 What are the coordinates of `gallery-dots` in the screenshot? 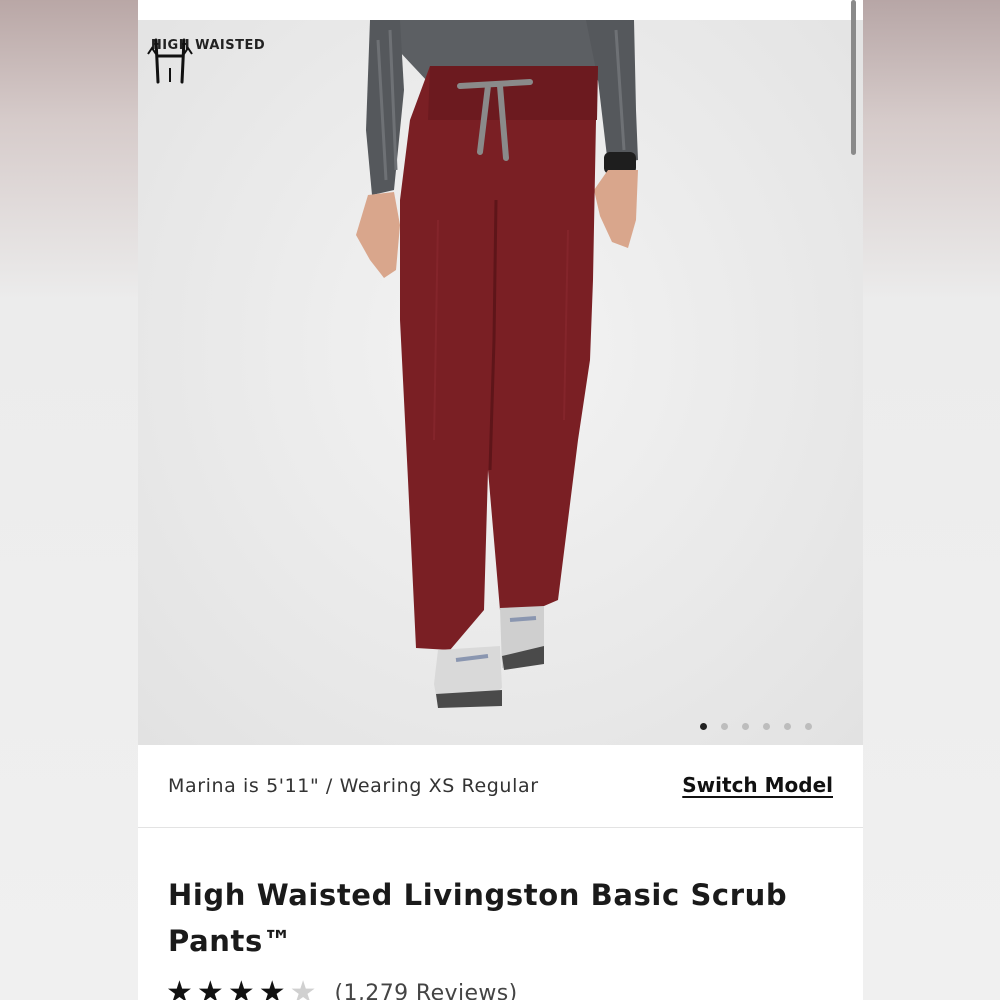 It's located at (756, 726).